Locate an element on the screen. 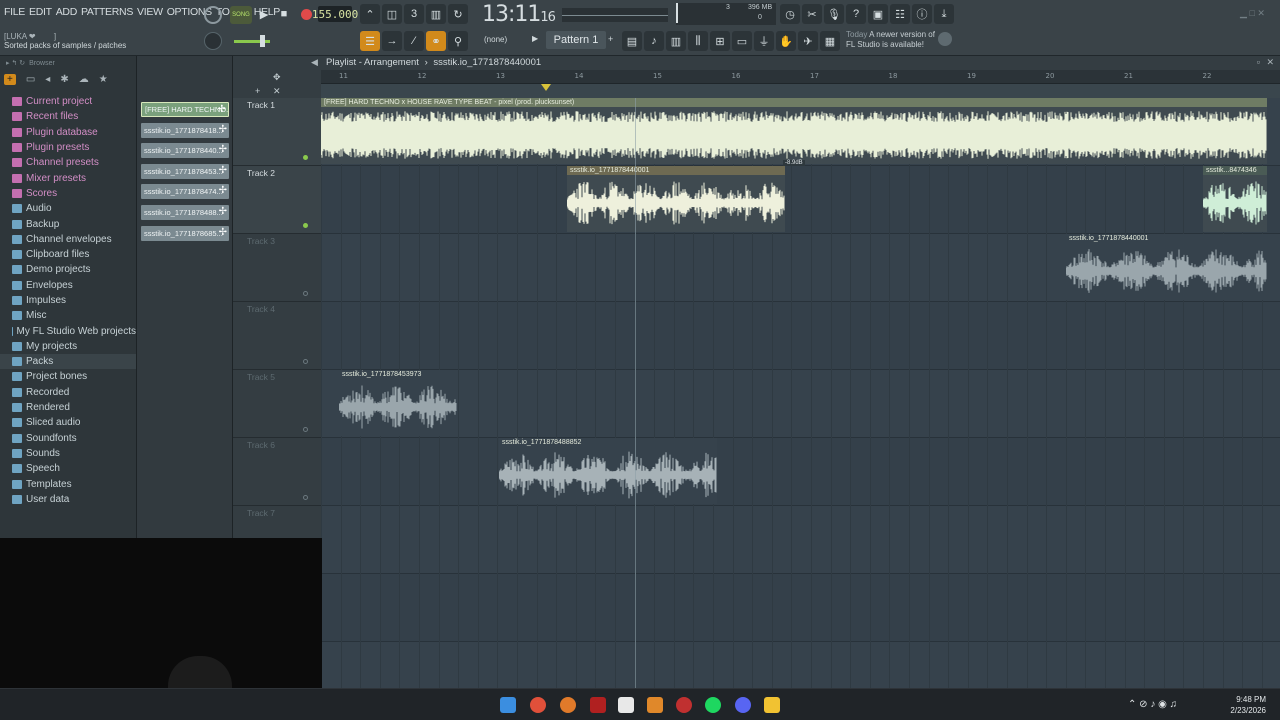 Image resolution: width=1280 pixels, height=720 pixels. menu-patterns: PATTERNS is located at coordinates (107, 12).